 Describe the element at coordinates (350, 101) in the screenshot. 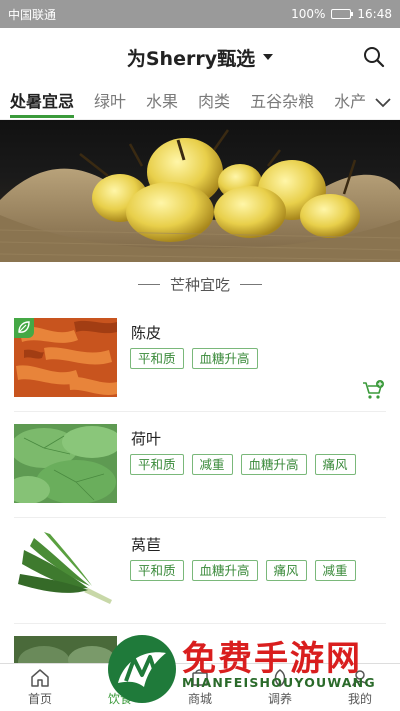

I see `tab-label: 水产` at that location.